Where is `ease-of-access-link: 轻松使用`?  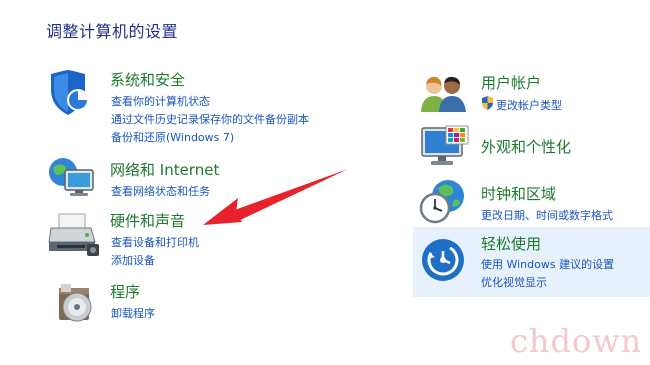 ease-of-access-link: 轻松使用 is located at coordinates (511, 243).